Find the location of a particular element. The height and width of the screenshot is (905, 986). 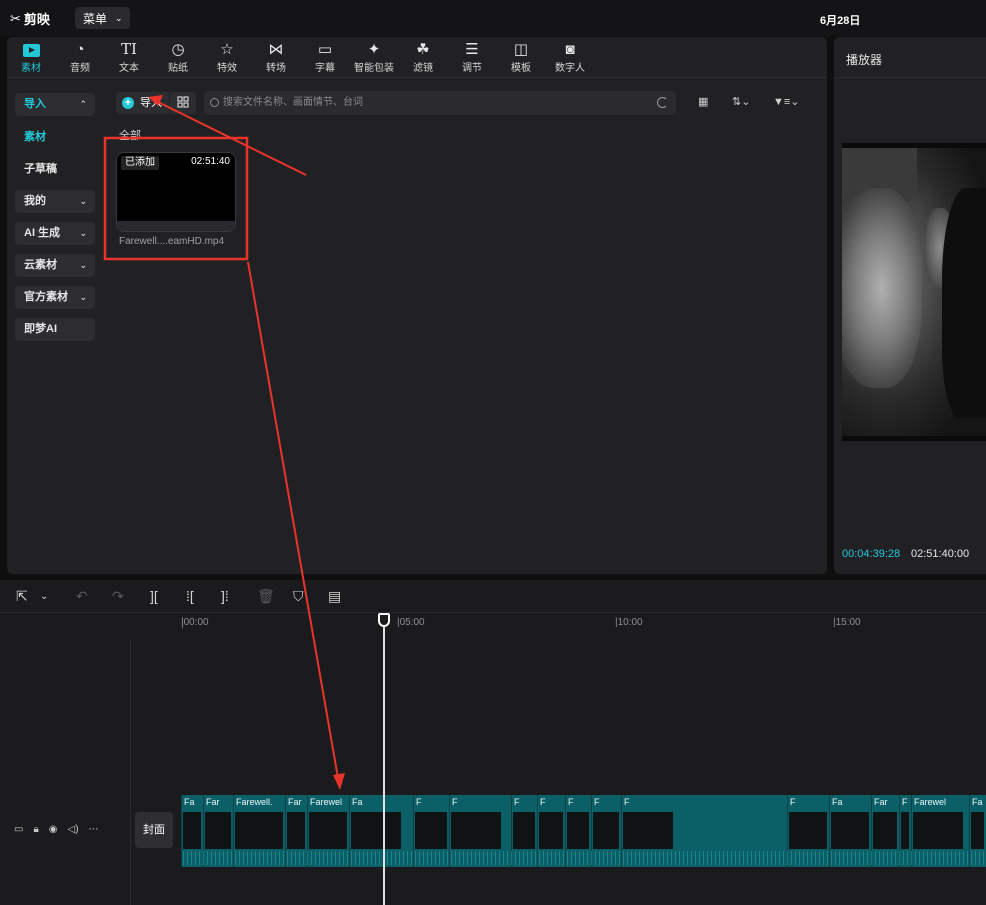

ruler-label: |05:00 is located at coordinates (411, 622).